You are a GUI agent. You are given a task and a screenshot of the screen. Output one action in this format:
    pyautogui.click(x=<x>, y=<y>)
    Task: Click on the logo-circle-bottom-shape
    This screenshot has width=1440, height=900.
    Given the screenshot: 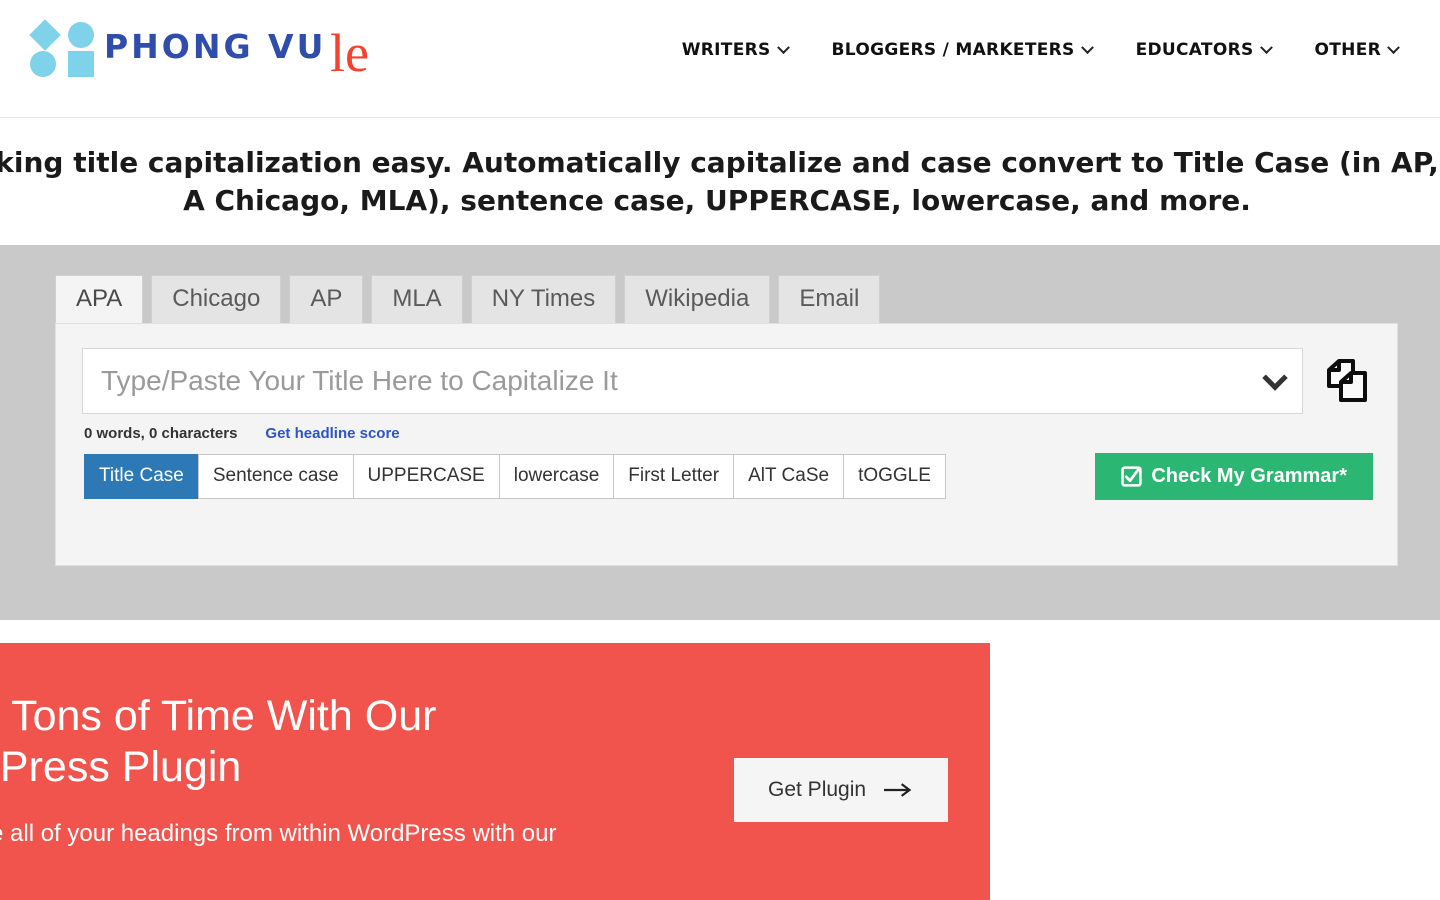 What is the action you would take?
    pyautogui.click(x=43, y=64)
    